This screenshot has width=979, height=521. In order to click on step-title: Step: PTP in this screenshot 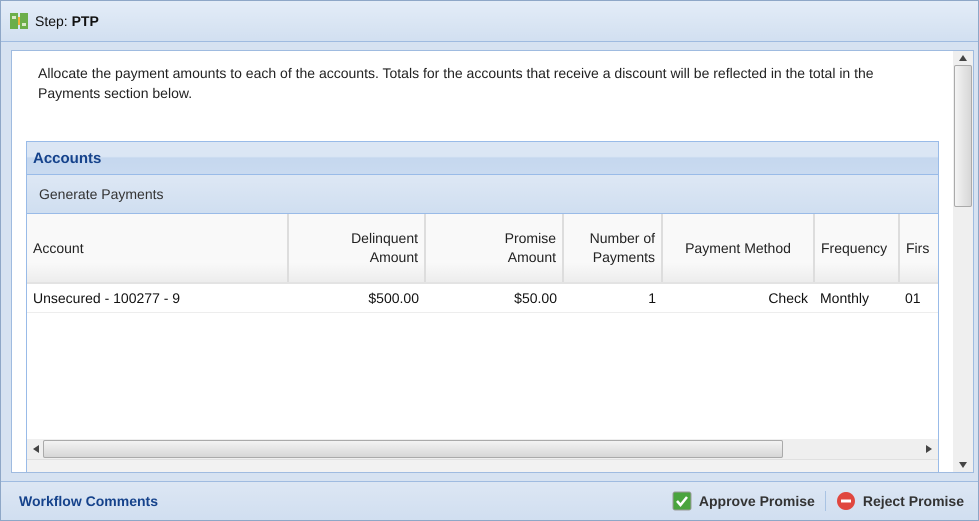, I will do `click(67, 21)`.